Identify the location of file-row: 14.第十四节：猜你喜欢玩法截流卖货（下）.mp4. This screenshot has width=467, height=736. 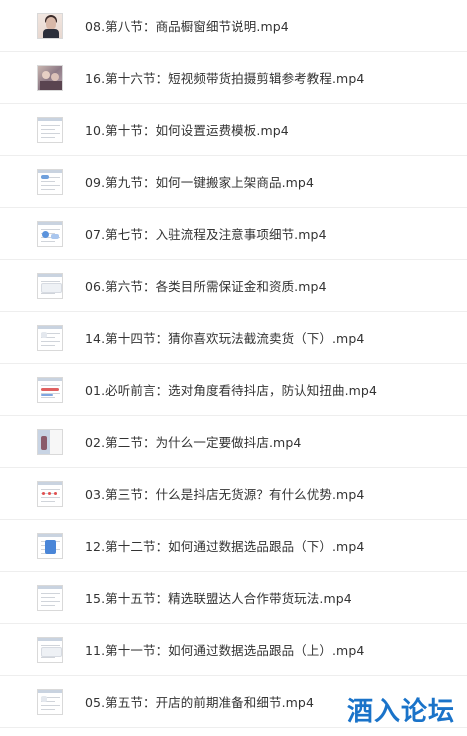
(233, 338).